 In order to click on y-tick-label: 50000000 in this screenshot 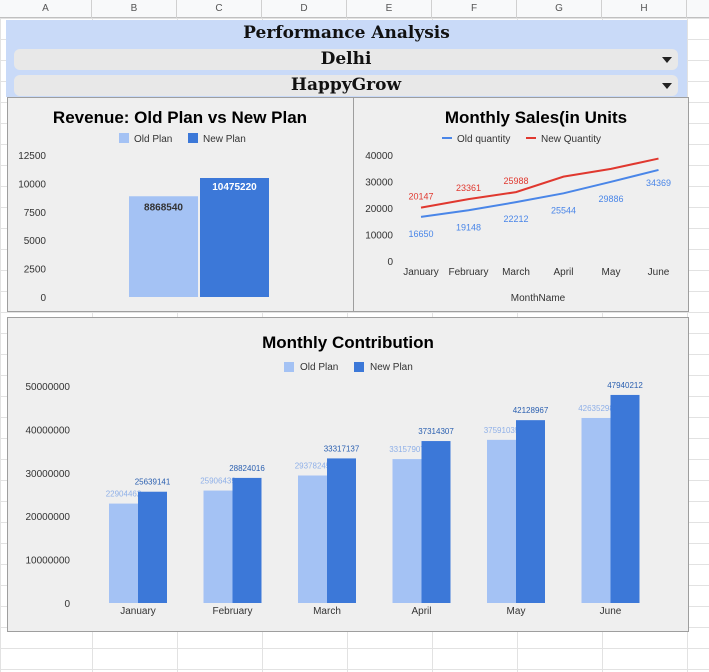, I will do `click(48, 387)`.